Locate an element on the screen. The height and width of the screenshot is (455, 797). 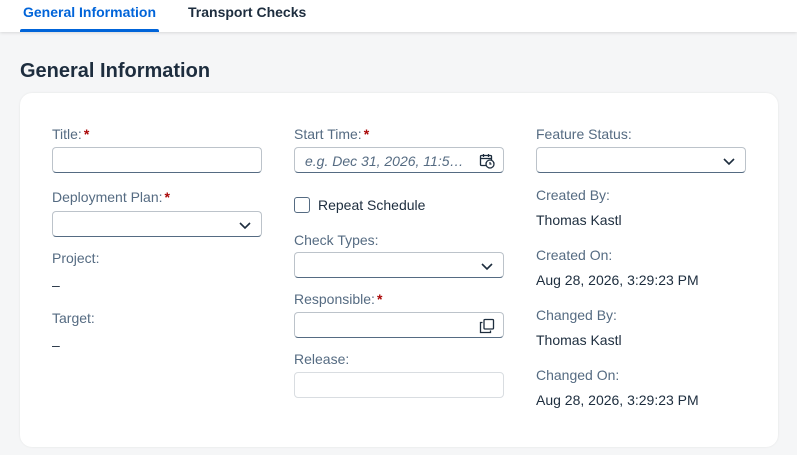
title-label: Title: * is located at coordinates (71, 134).